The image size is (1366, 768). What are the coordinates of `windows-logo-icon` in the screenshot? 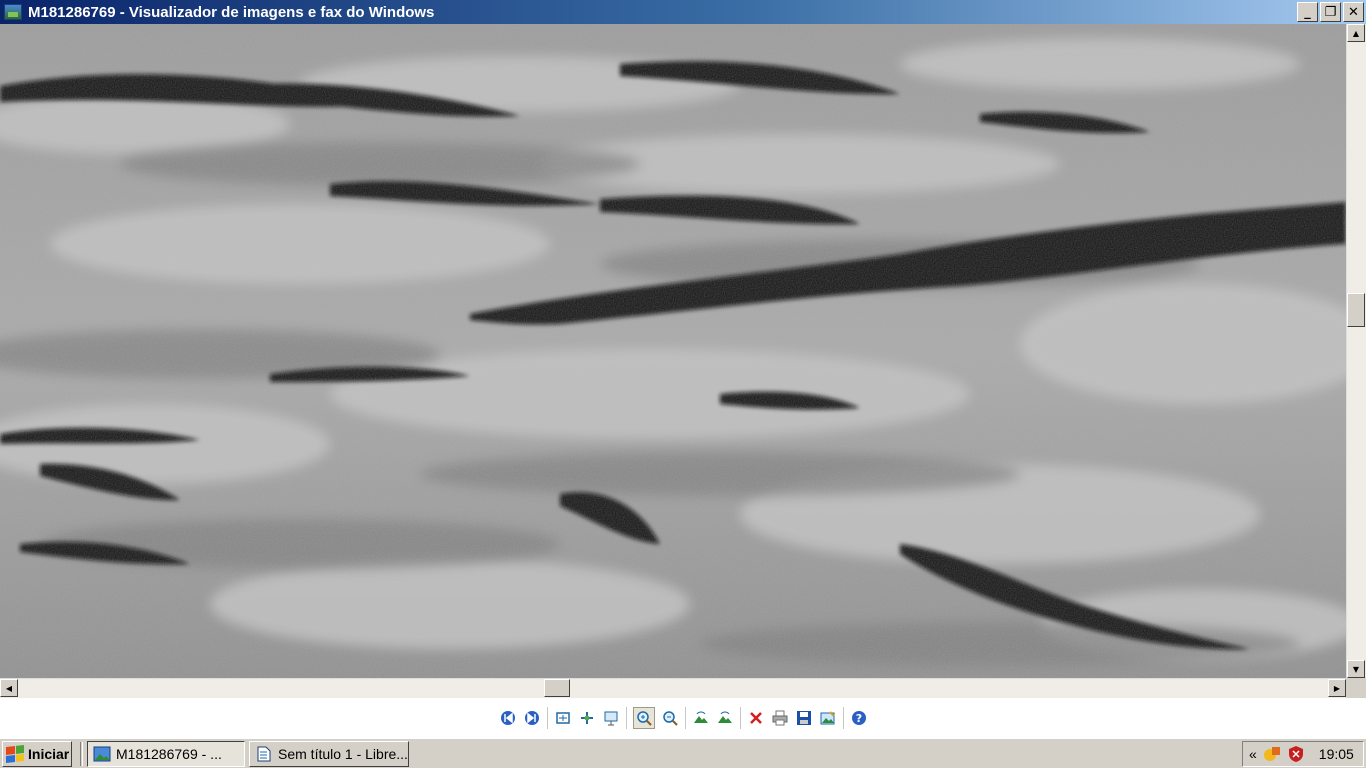 It's located at (15, 753).